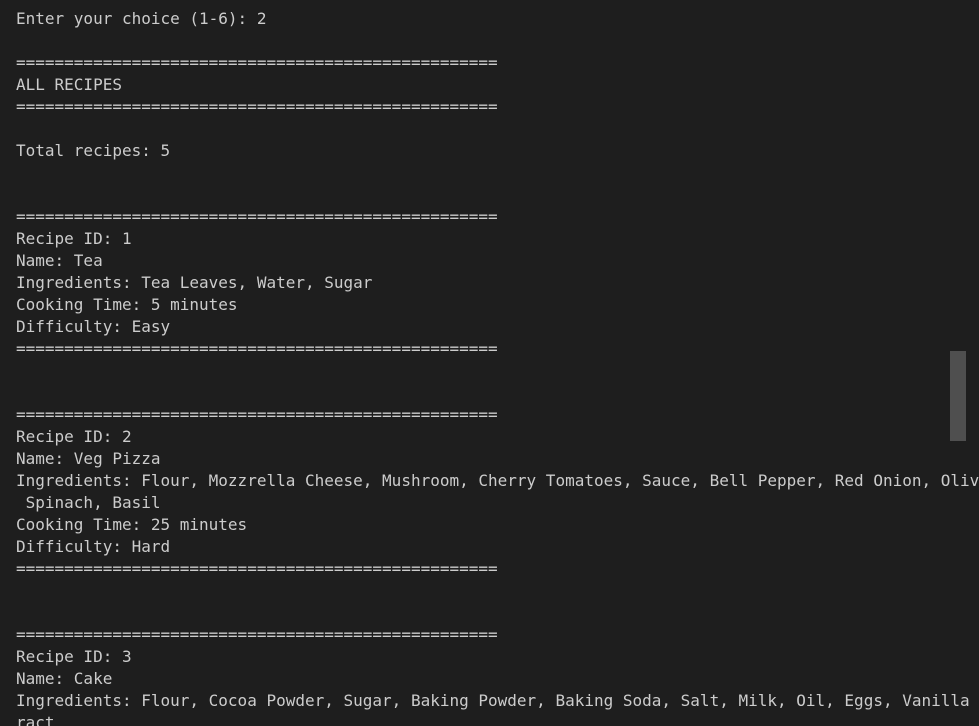 This screenshot has height=726, width=979. I want to click on recipe-ingredients-continuation: ract, so click(35, 719).